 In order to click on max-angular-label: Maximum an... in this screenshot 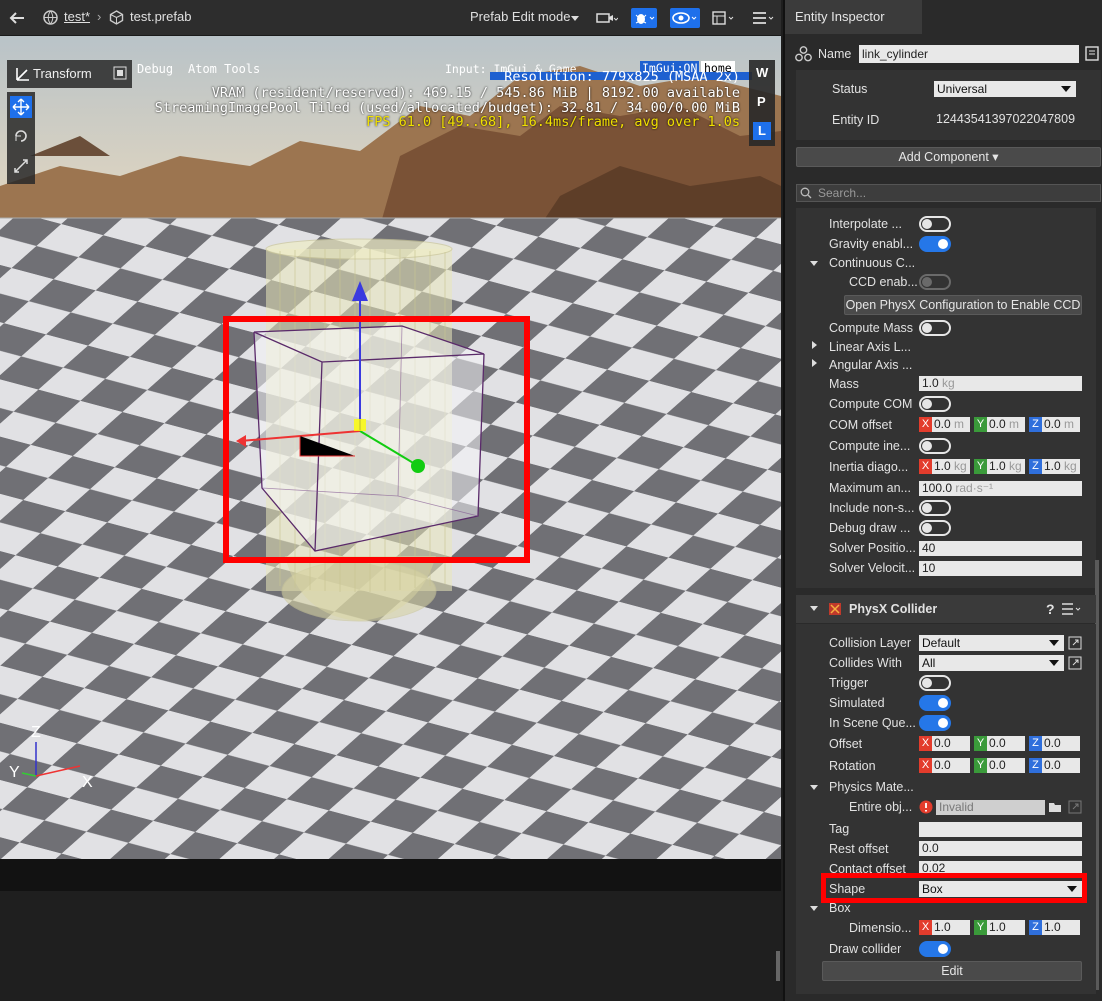, I will do `click(870, 488)`.